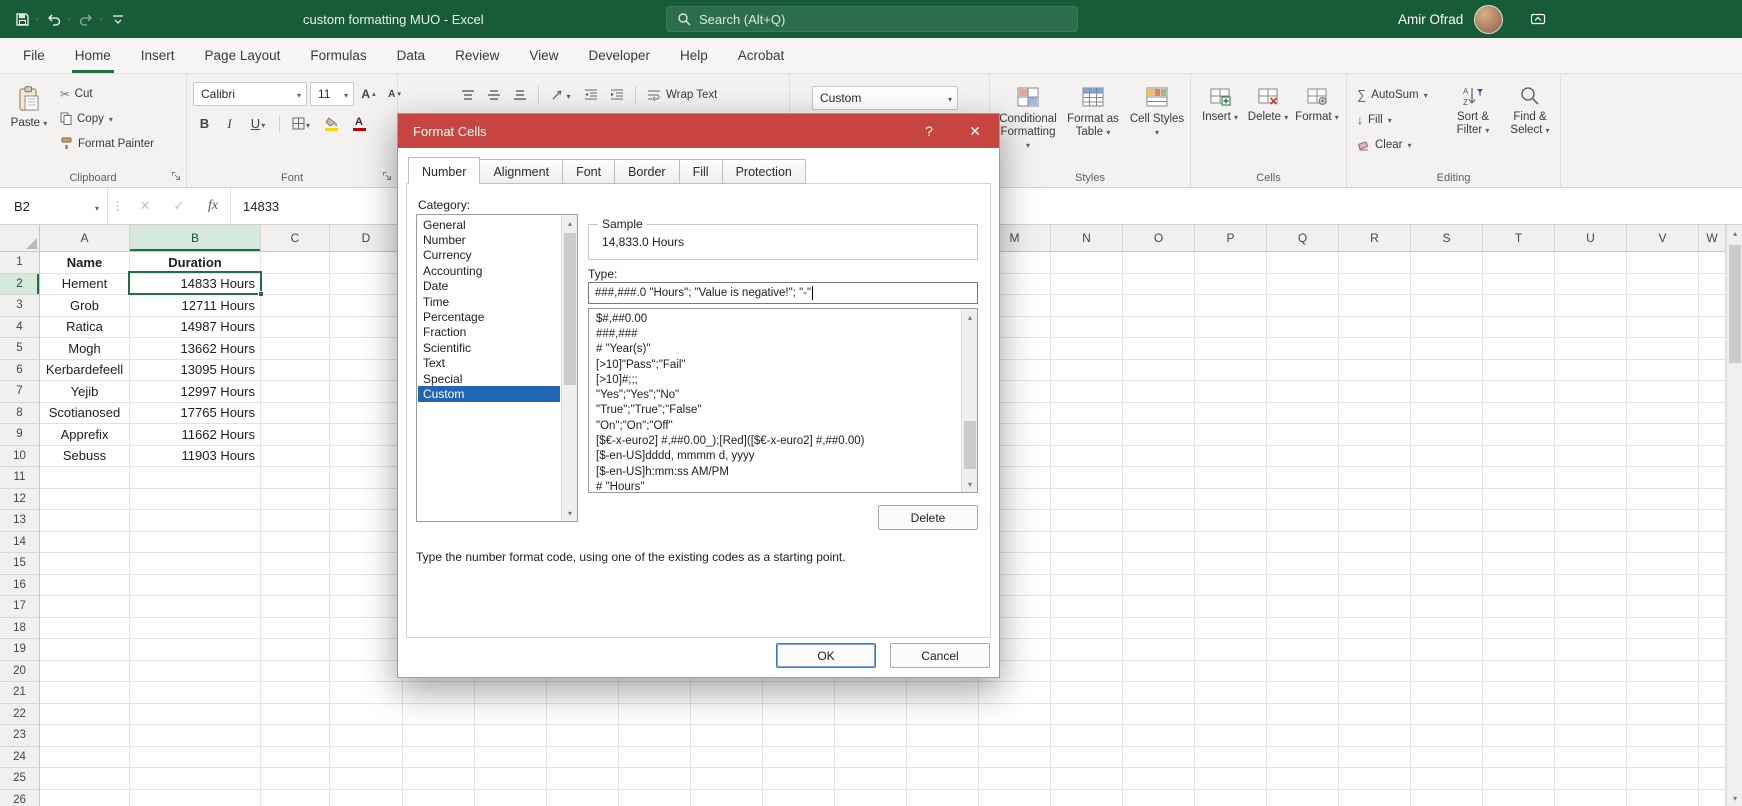 The height and width of the screenshot is (806, 1742). Describe the element at coordinates (583, 779) in the screenshot. I see `cell-g25` at that location.